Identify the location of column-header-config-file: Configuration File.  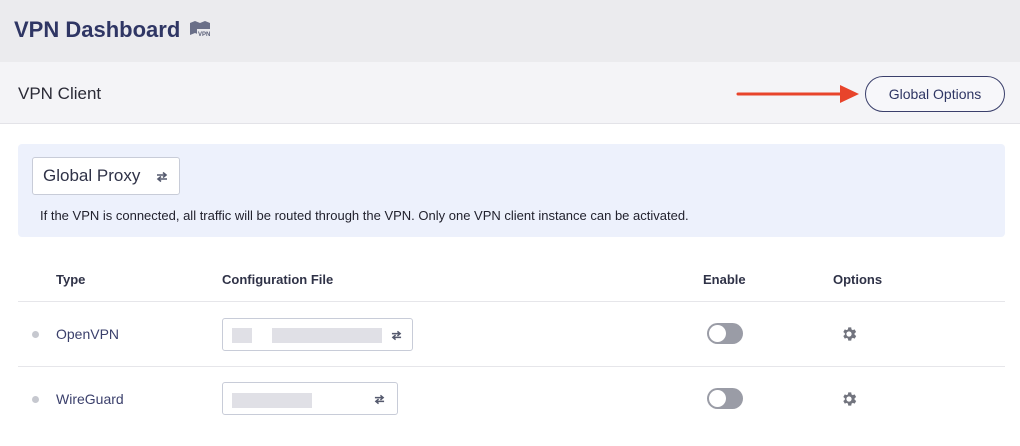
(278, 279).